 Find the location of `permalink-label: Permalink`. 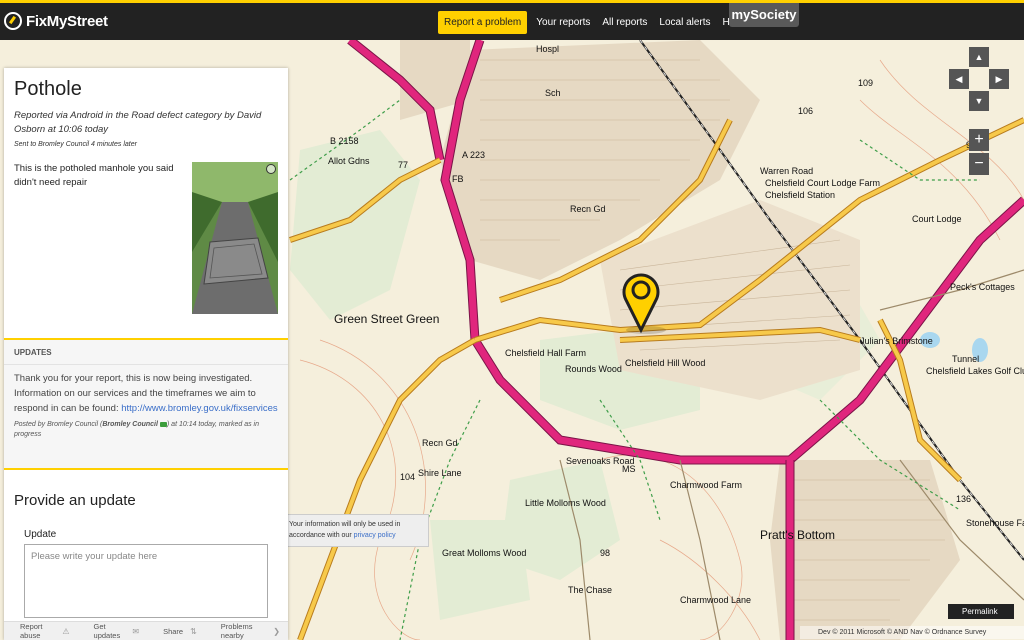

permalink-label: Permalink is located at coordinates (980, 611).